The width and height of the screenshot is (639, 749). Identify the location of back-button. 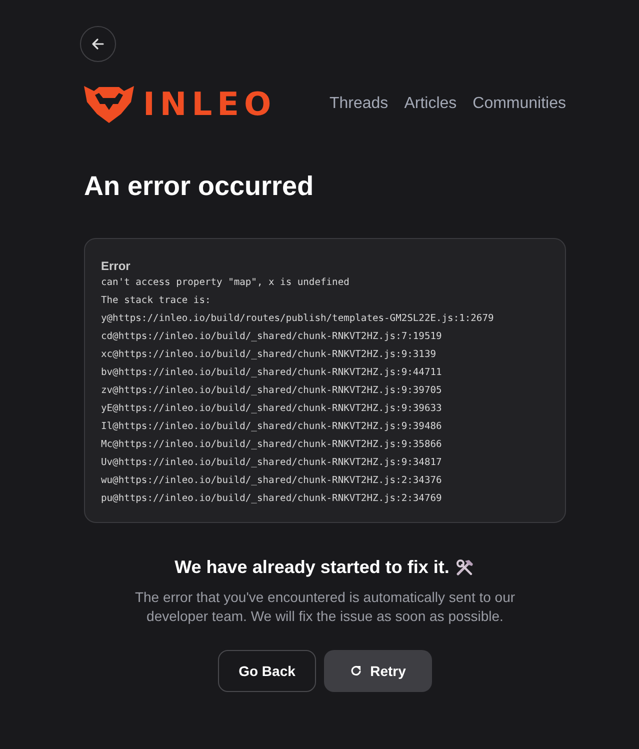
(98, 44).